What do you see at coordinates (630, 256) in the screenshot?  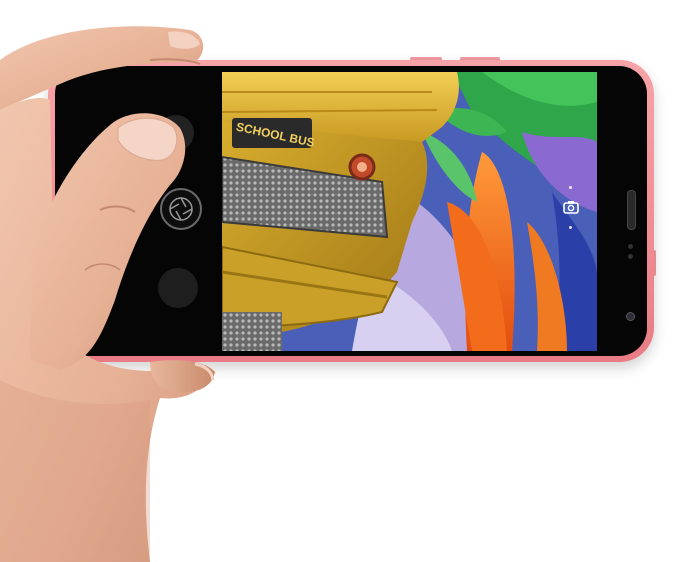 I see `light-sensor` at bounding box center [630, 256].